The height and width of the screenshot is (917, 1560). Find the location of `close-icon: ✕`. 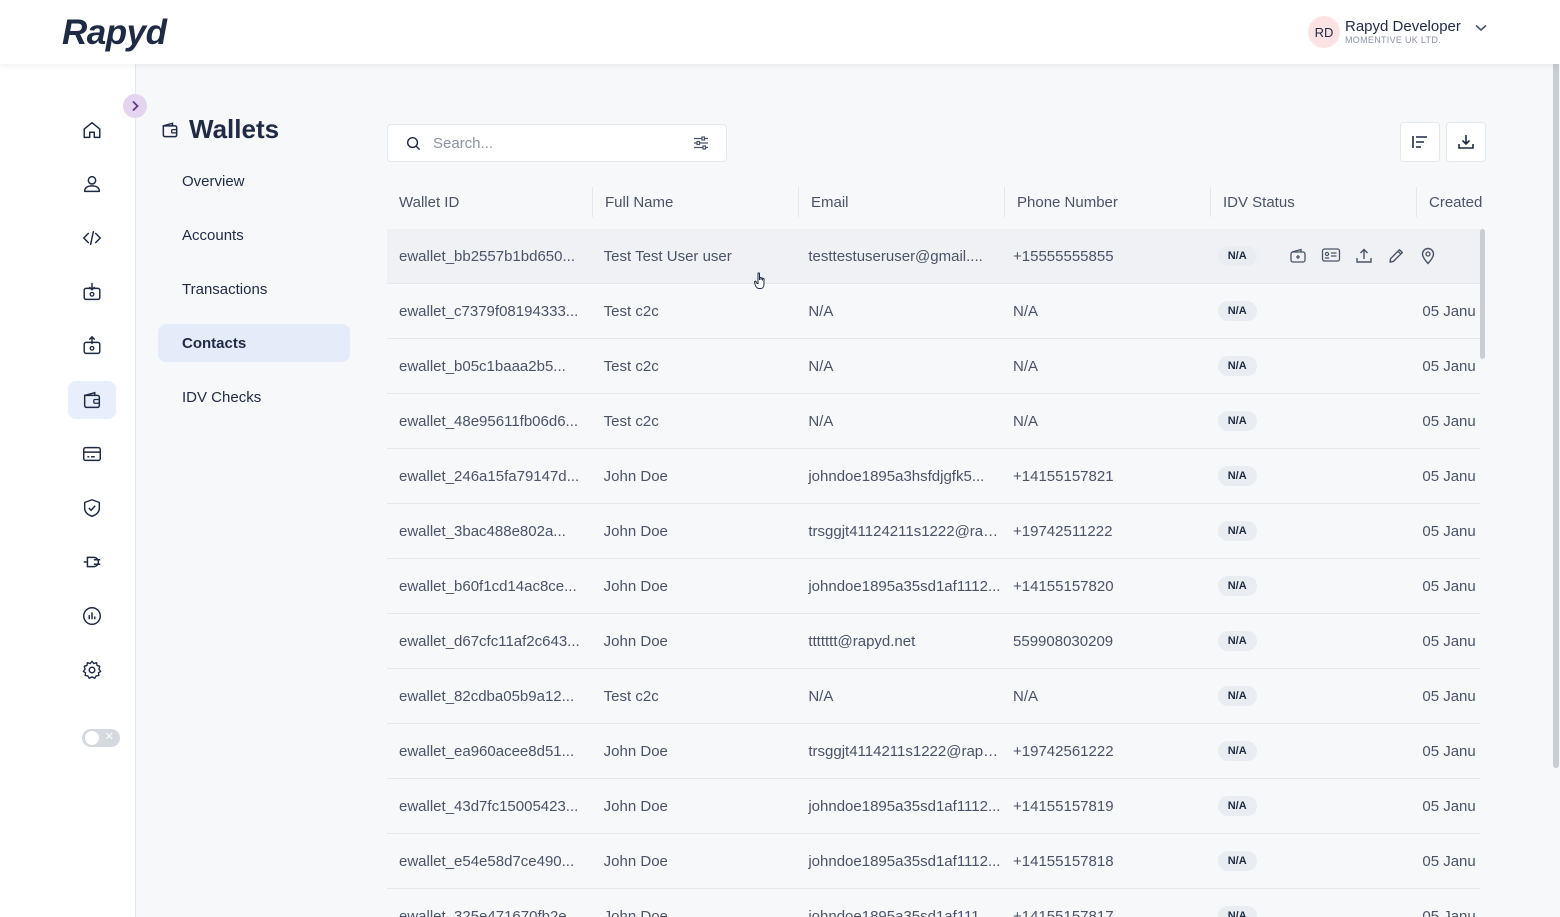

close-icon: ✕ is located at coordinates (109, 737).